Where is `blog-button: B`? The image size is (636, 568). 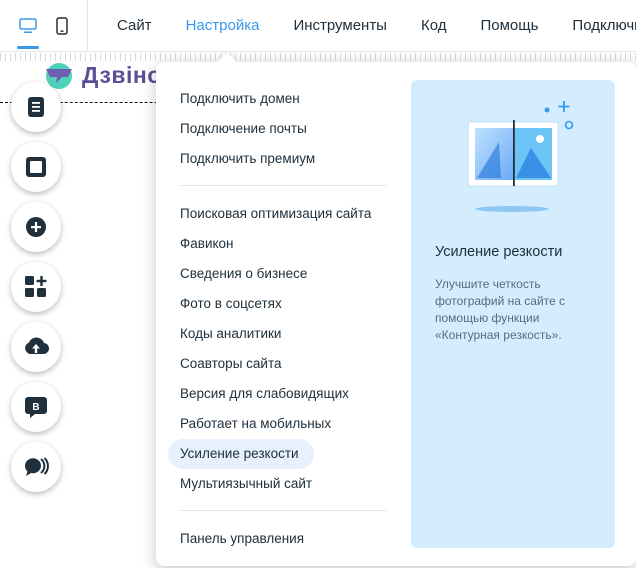
blog-button: B is located at coordinates (36, 407).